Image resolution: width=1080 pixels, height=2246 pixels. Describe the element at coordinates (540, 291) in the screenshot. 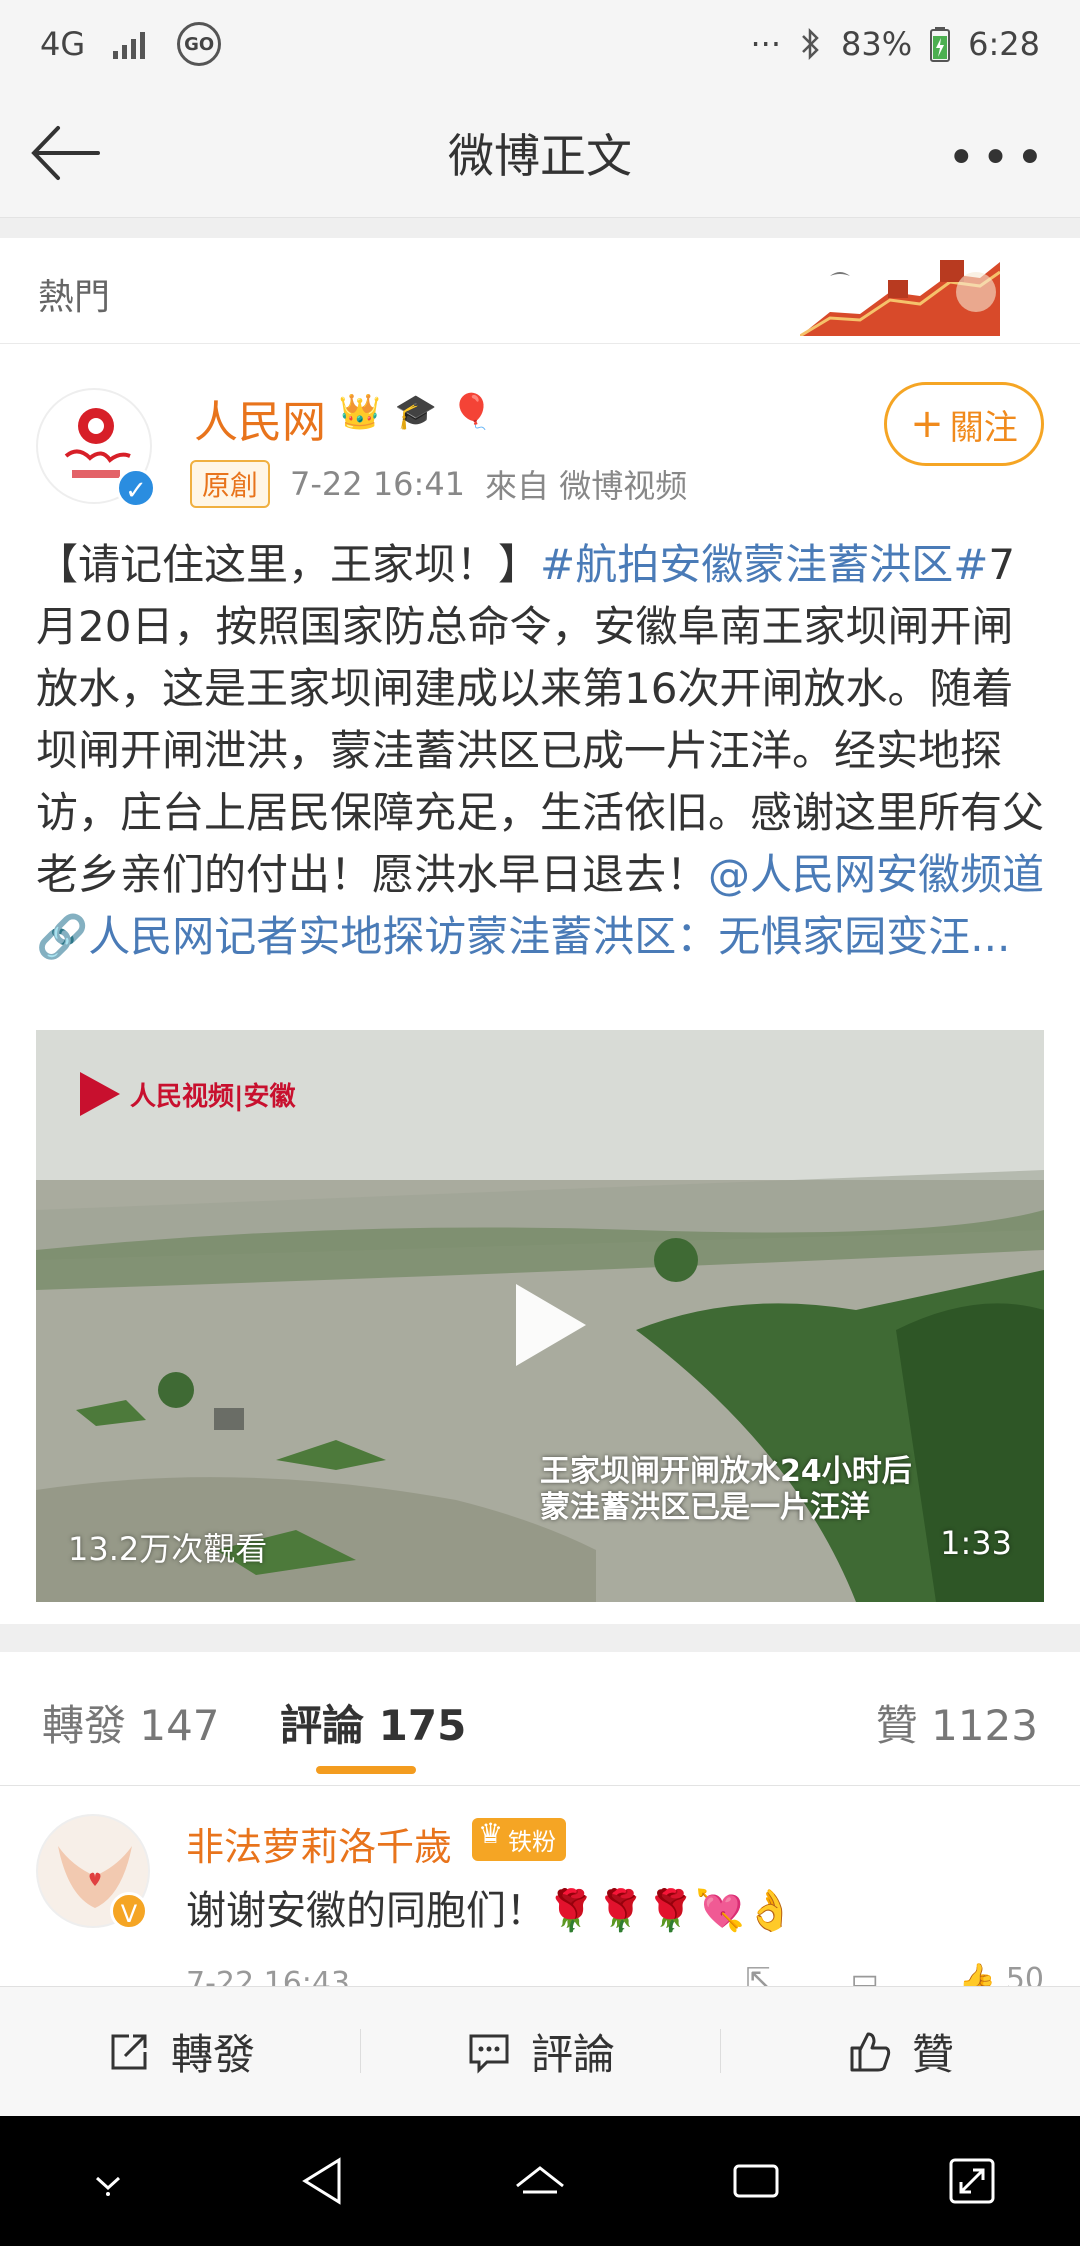

I see `hot-banner: 熱門` at that location.